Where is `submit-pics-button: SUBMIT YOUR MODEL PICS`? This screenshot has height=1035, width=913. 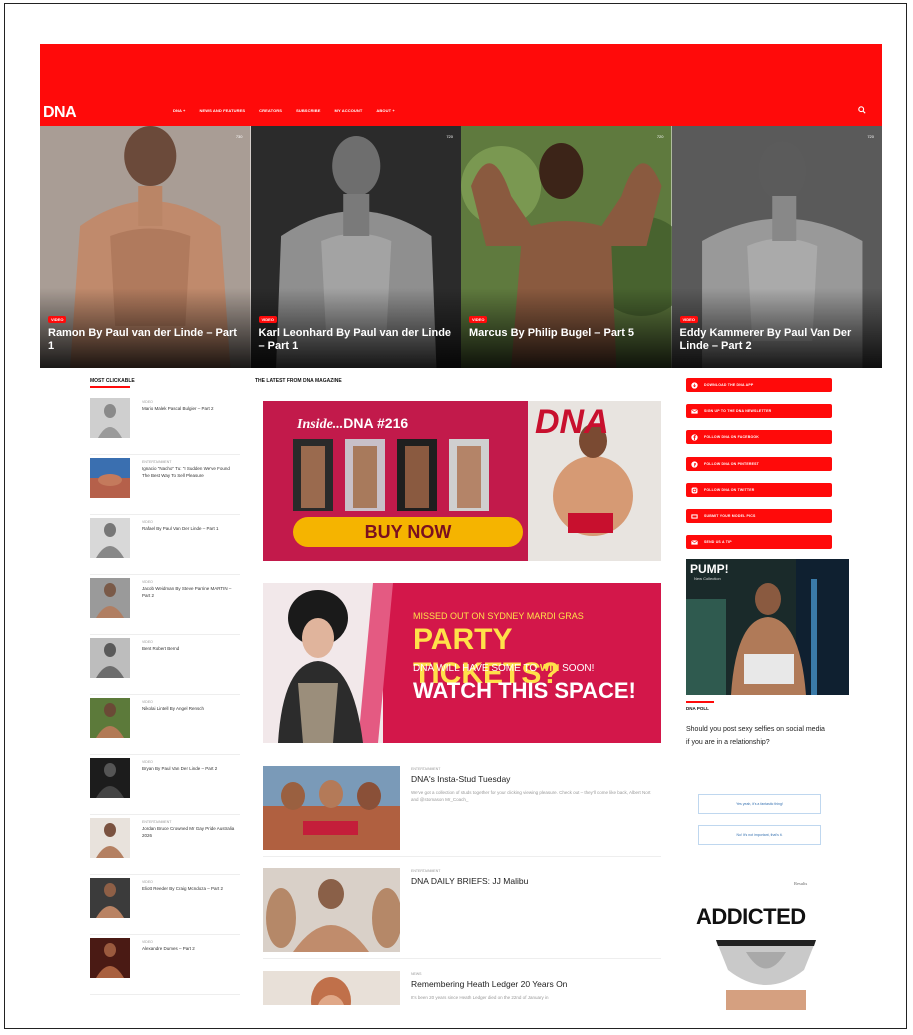 submit-pics-button: SUBMIT YOUR MODEL PICS is located at coordinates (759, 516).